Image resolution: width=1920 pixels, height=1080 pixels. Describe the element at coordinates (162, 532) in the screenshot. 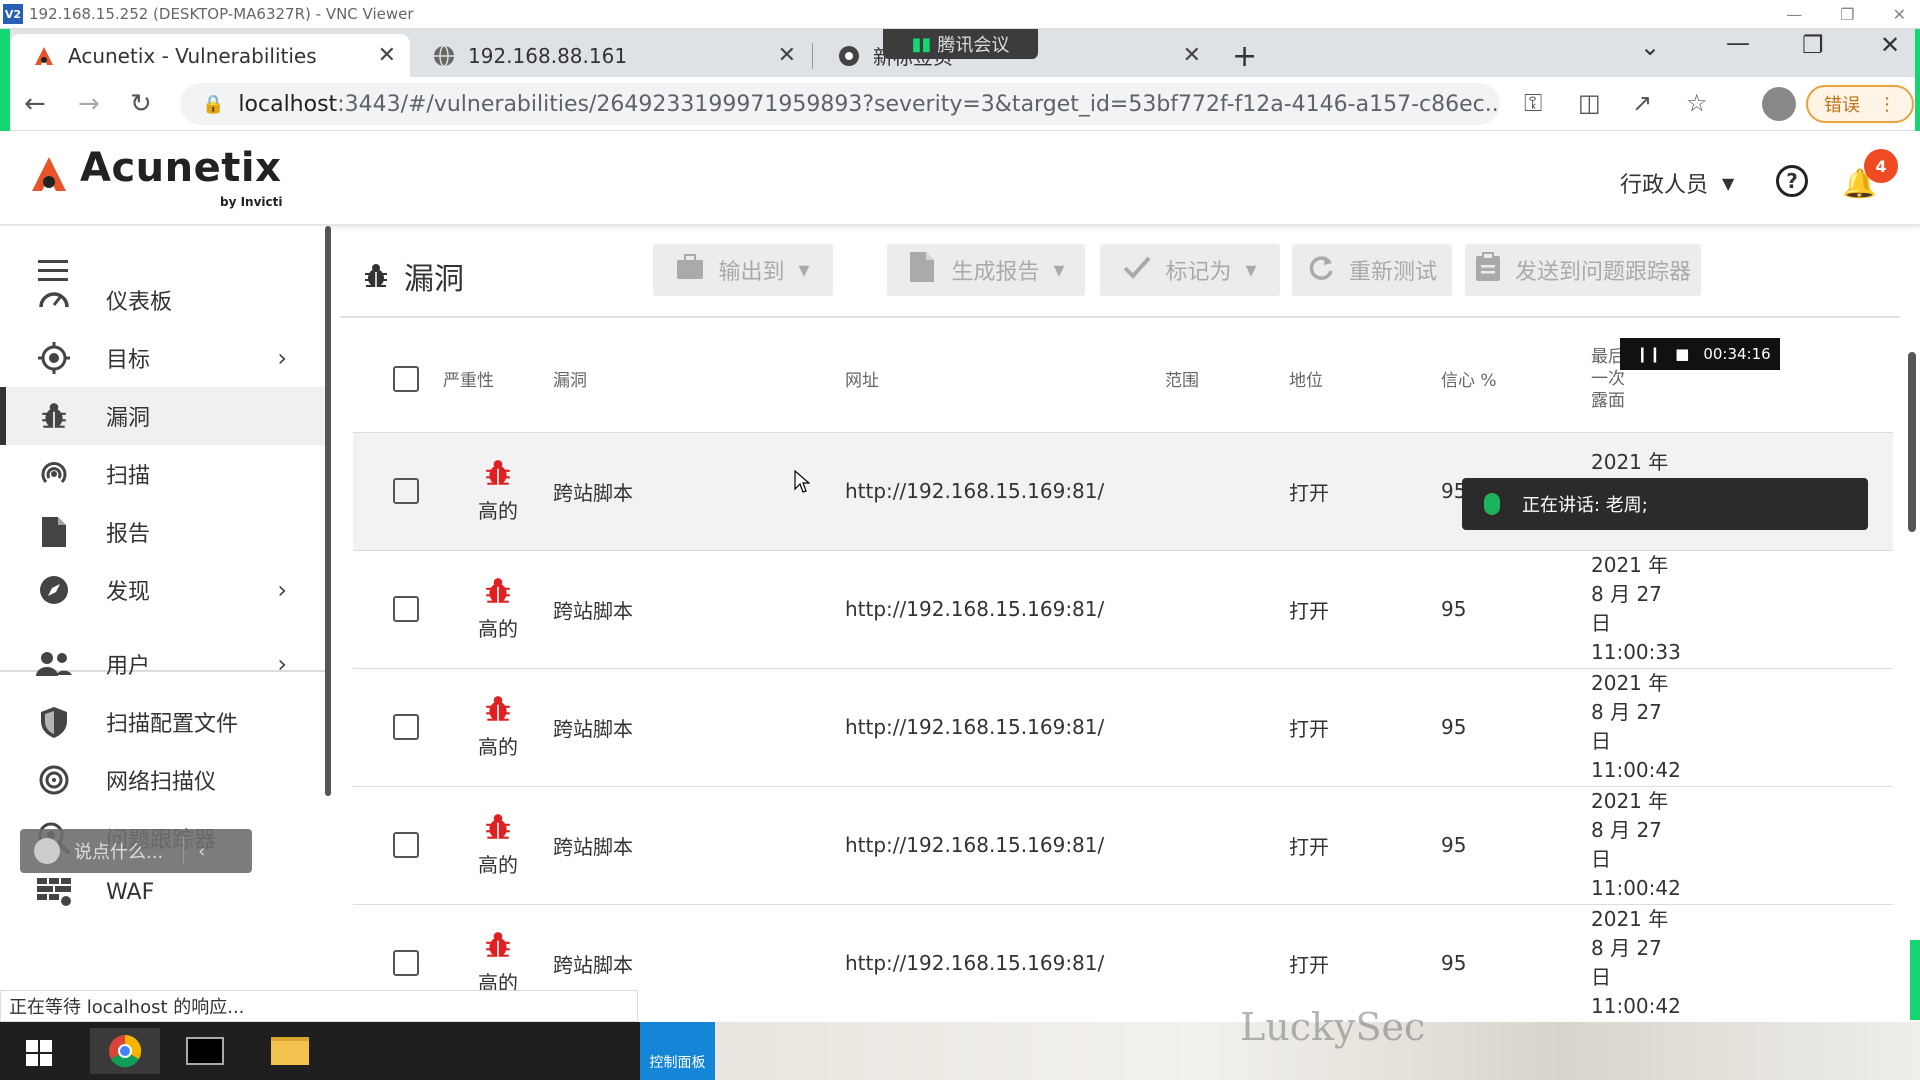

I see `sidebar-item-4: 报告` at that location.